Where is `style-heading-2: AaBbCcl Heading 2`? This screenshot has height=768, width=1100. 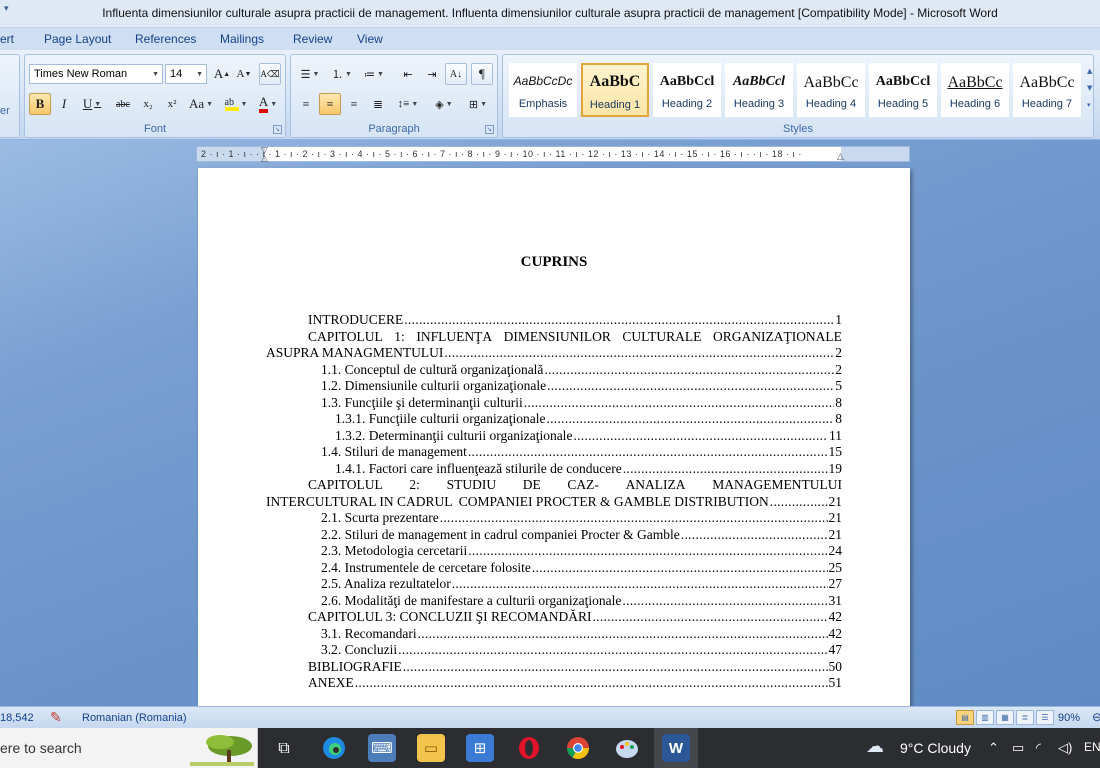
style-heading-2: AaBbCcl Heading 2 is located at coordinates (687, 90).